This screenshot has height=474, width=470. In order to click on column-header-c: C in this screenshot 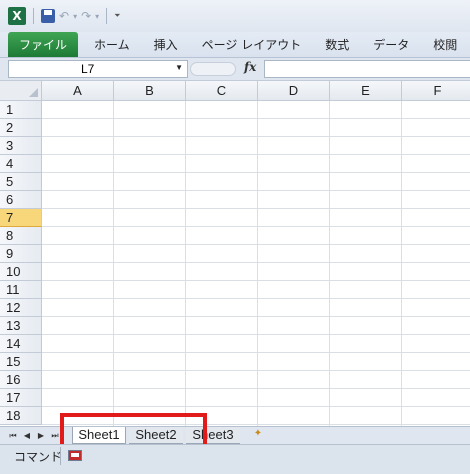, I will do `click(222, 91)`.